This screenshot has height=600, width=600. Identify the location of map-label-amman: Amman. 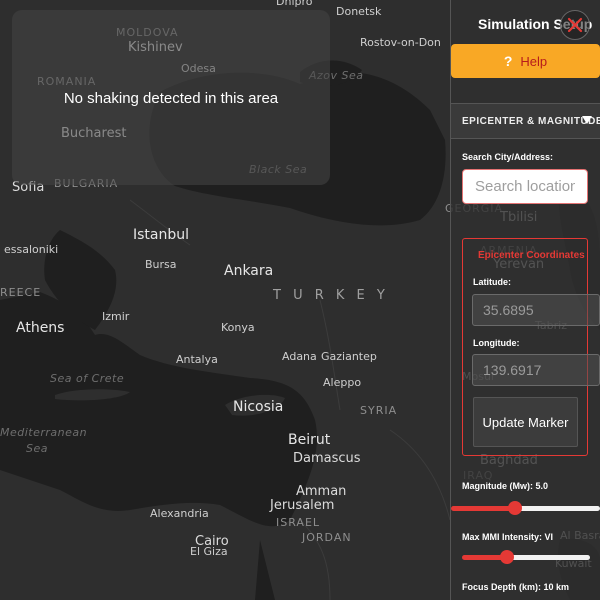
(321, 491).